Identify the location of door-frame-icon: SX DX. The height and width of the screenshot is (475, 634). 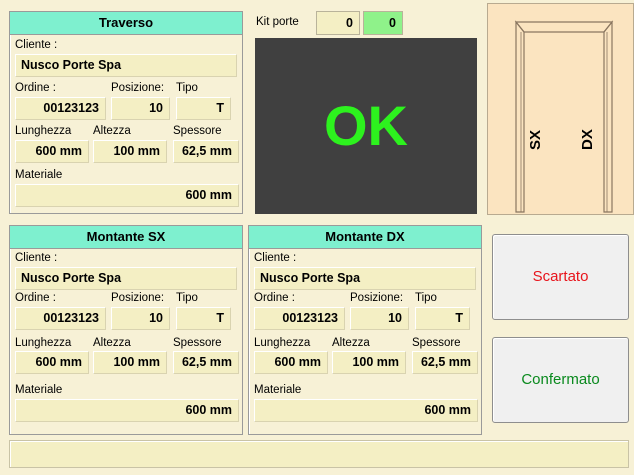
(564, 116).